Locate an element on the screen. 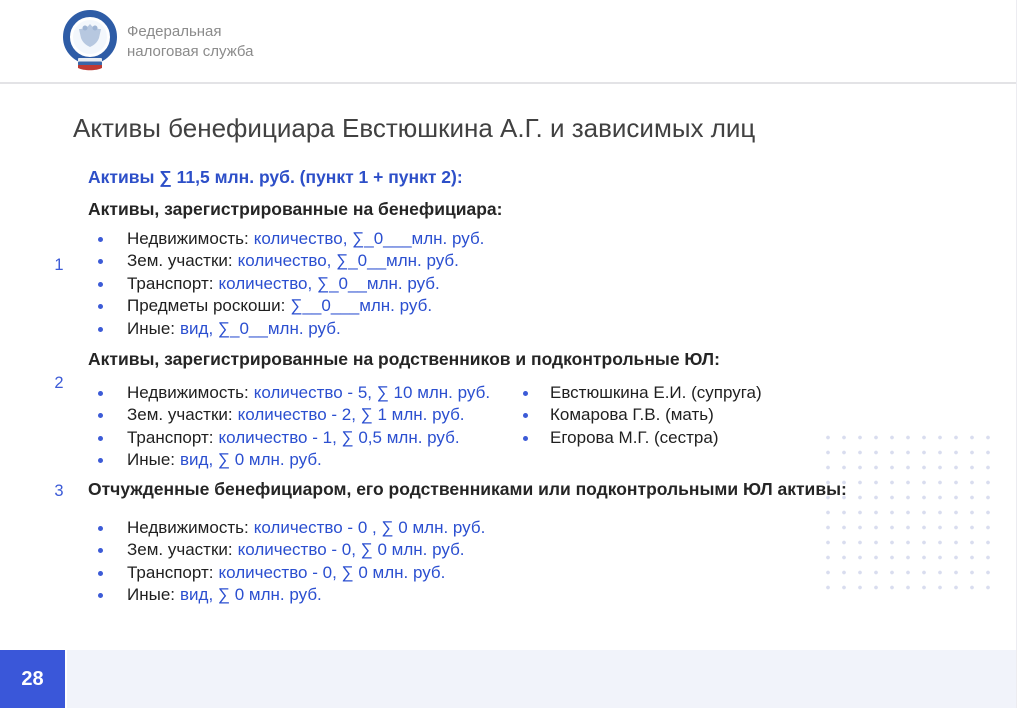 This screenshot has height=708, width=1024. asset-value: ∑__0___млн. руб. is located at coordinates (361, 306).